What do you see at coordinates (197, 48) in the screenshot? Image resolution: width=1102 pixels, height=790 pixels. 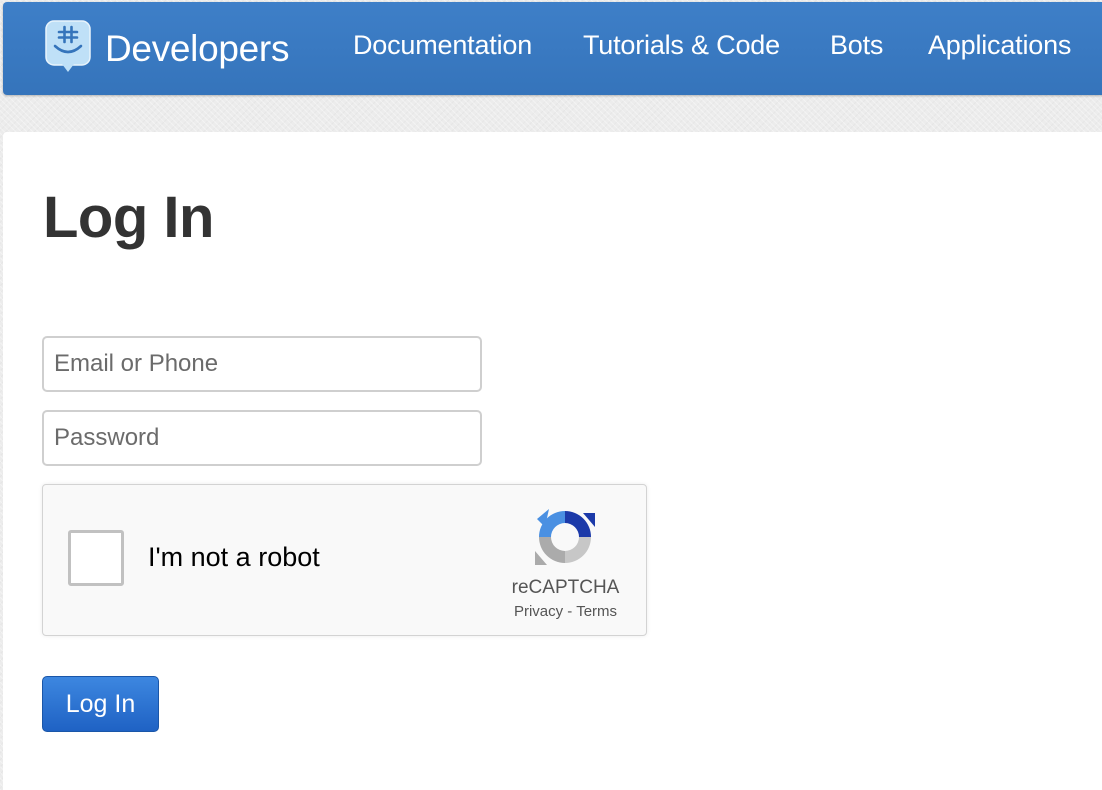 I see `brand-text: Developers` at bounding box center [197, 48].